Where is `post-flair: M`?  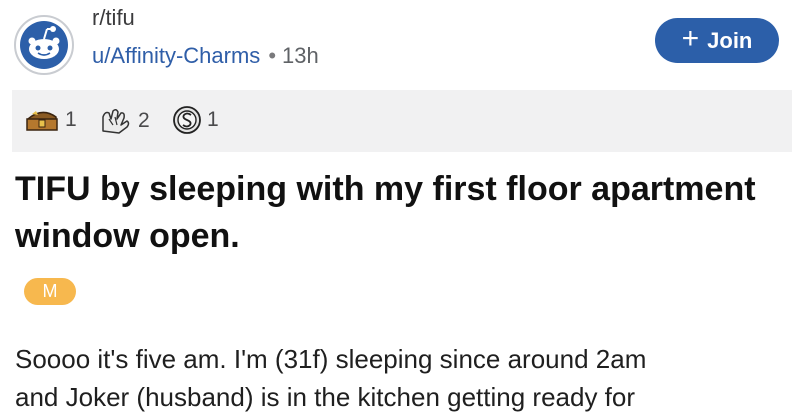 post-flair: M is located at coordinates (50, 291).